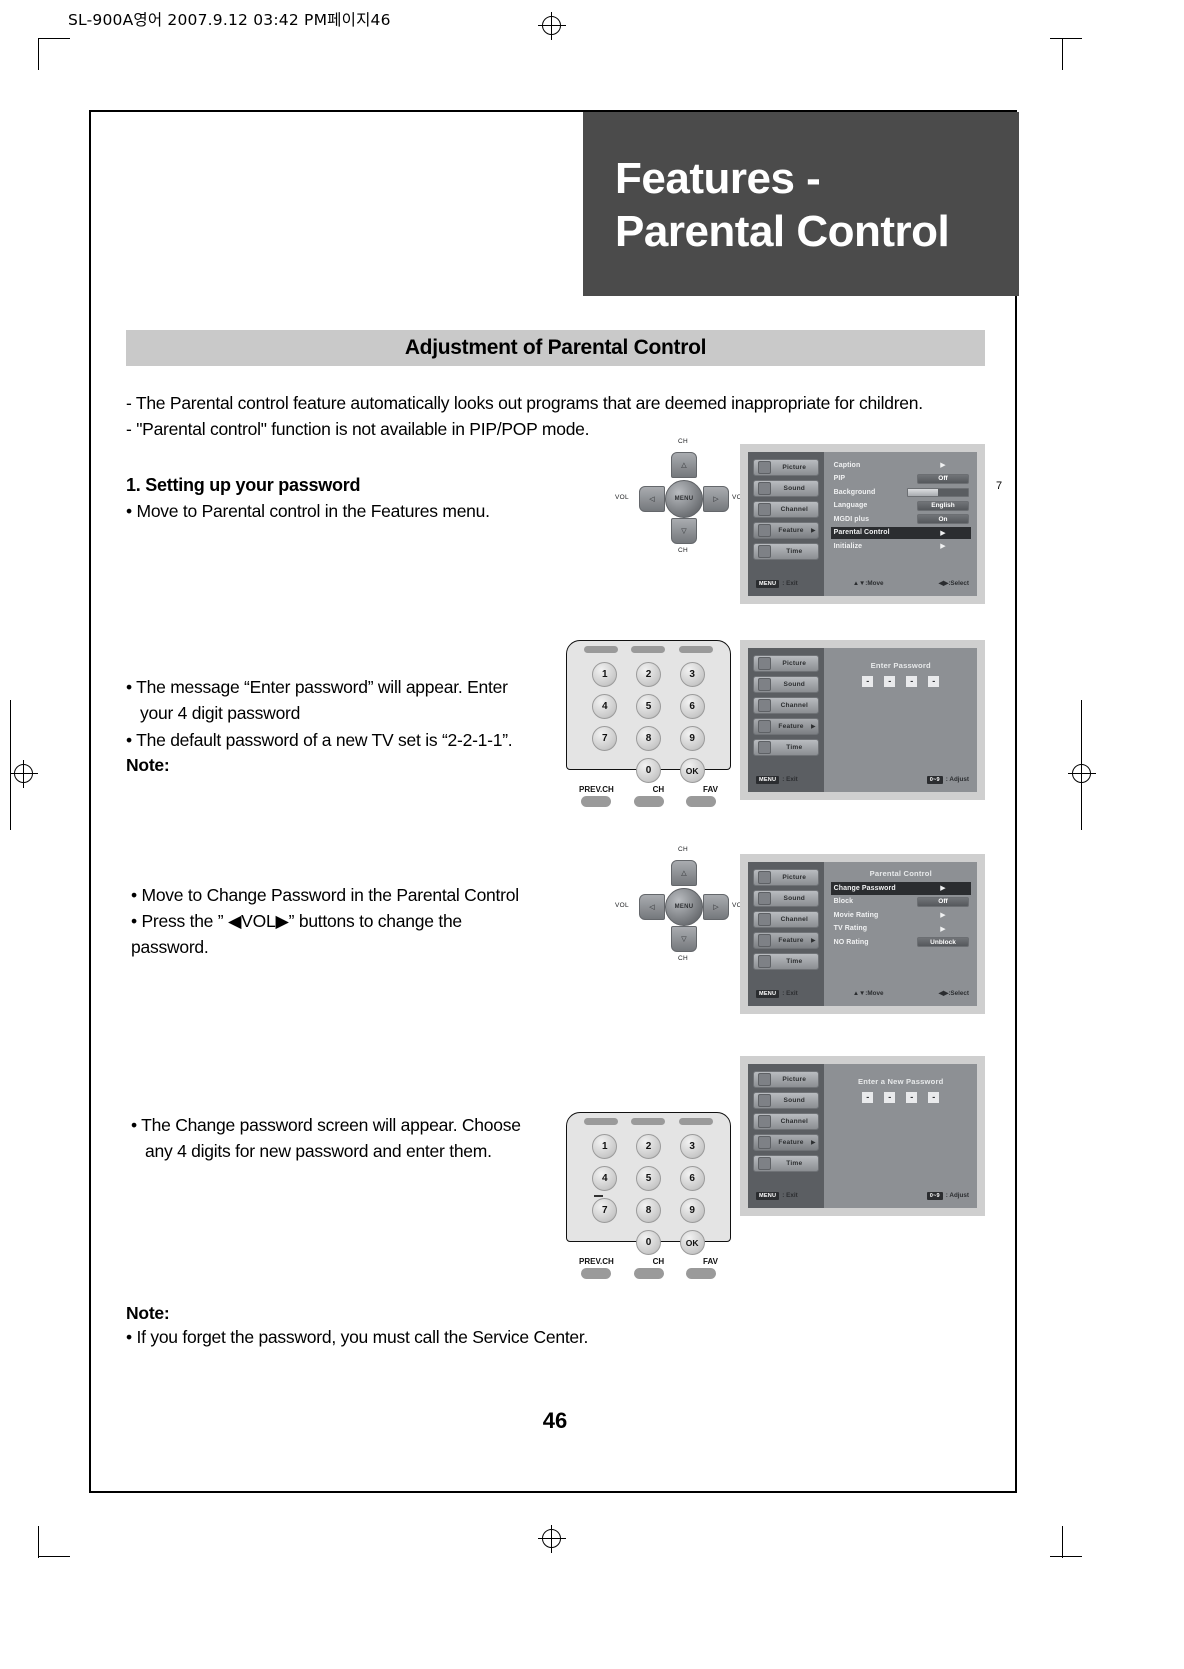  Describe the element at coordinates (786, 940) in the screenshot. I see `osd3-sidebar-item-feature: Feature ▶` at that location.